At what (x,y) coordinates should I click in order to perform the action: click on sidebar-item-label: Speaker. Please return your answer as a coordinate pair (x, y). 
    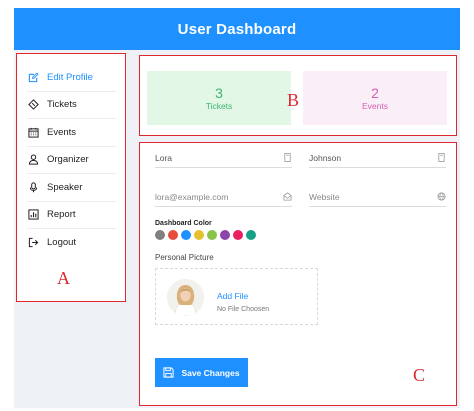
    Looking at the image, I should click on (65, 187).